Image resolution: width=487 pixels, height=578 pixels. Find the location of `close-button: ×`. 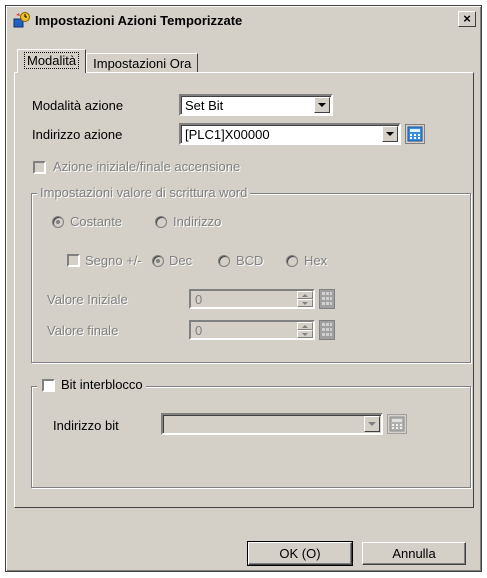

close-button: × is located at coordinates (467, 19).